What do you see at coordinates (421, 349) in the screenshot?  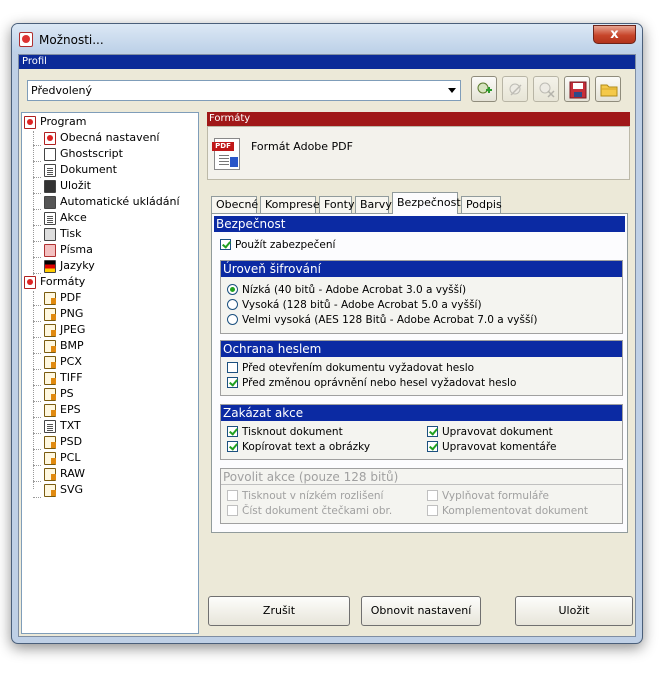 I see `password-header: Ochrana heslem` at bounding box center [421, 349].